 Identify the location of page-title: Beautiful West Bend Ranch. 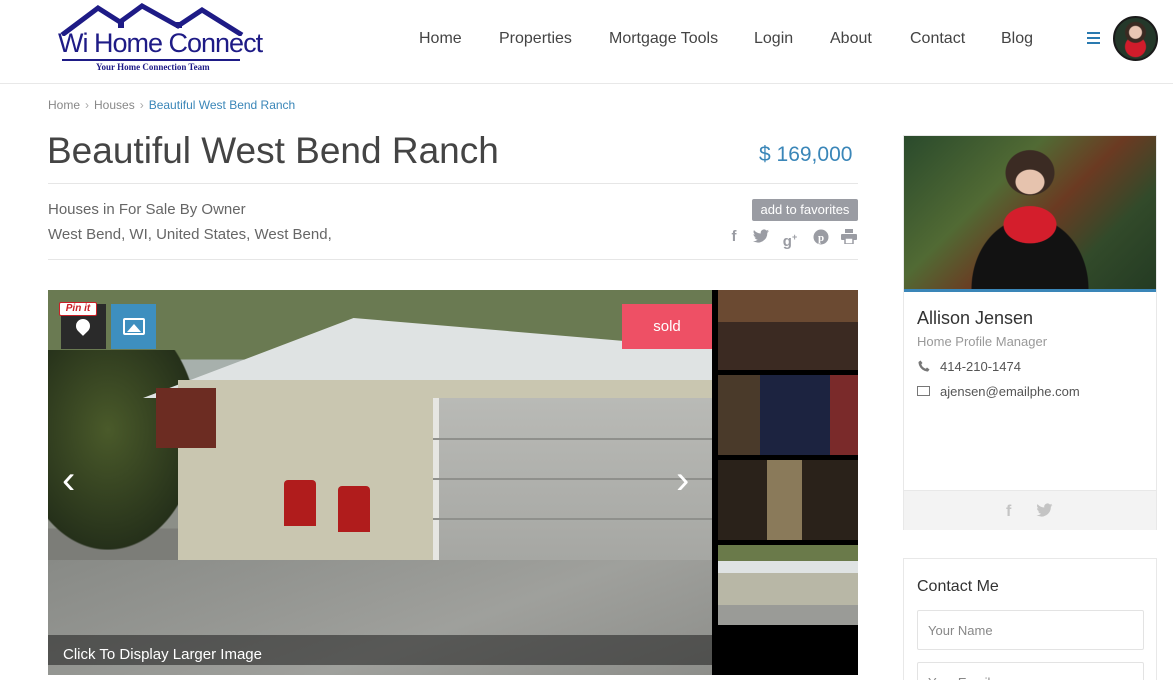
(273, 150).